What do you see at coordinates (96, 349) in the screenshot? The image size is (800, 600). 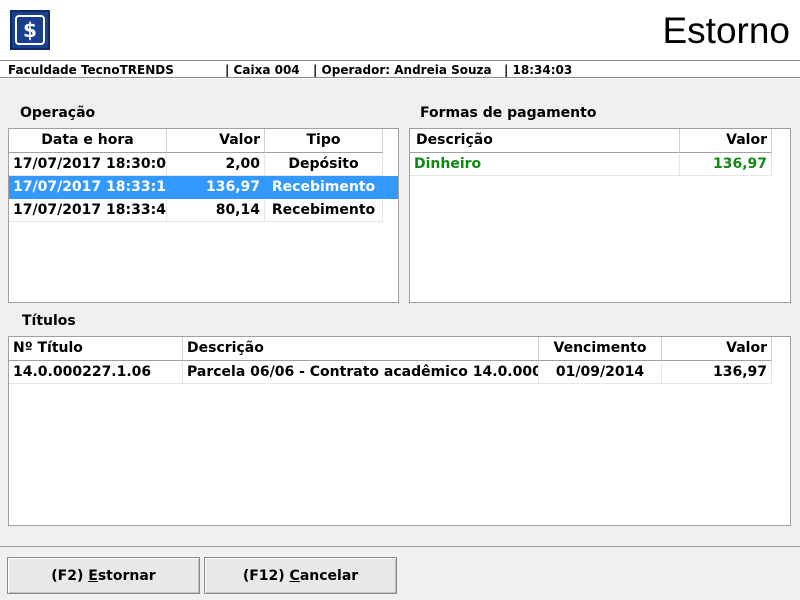 I see `column-header-numero: Nº Título` at bounding box center [96, 349].